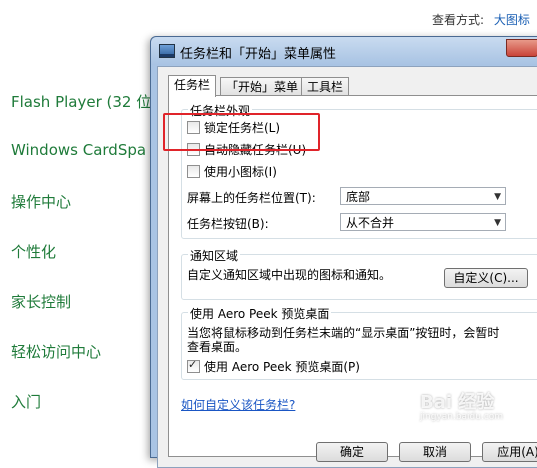 This screenshot has width=537, height=468. I want to click on close-button, so click(521, 48).